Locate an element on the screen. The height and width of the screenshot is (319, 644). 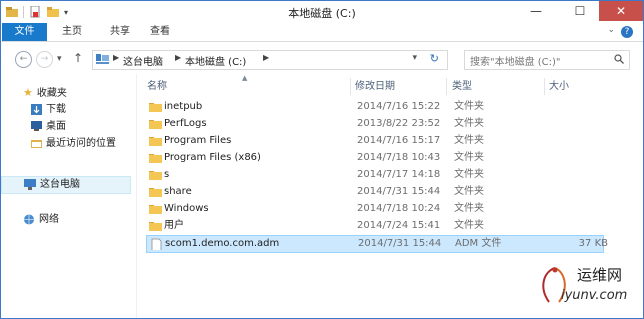
forward-button: → is located at coordinates (44, 59).